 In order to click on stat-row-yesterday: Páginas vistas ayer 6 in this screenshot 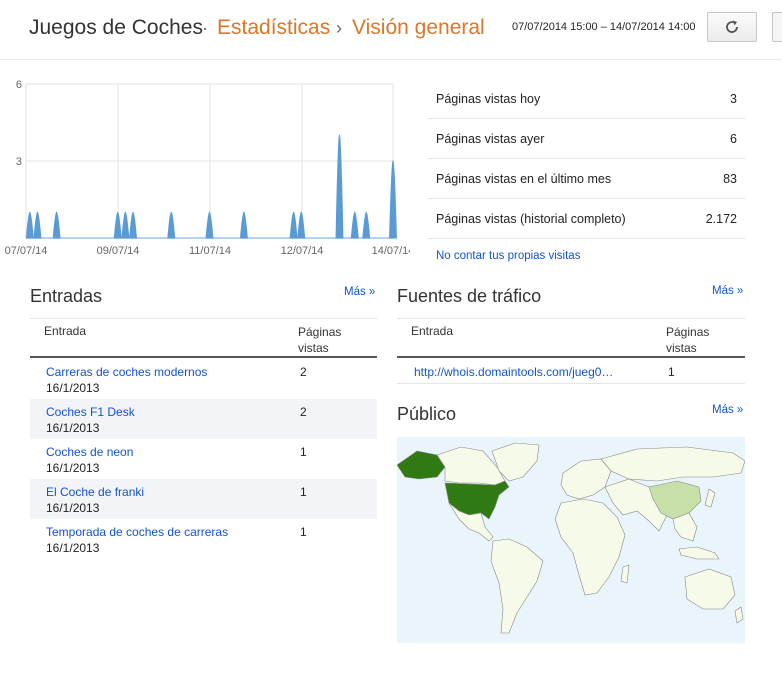, I will do `click(586, 139)`.